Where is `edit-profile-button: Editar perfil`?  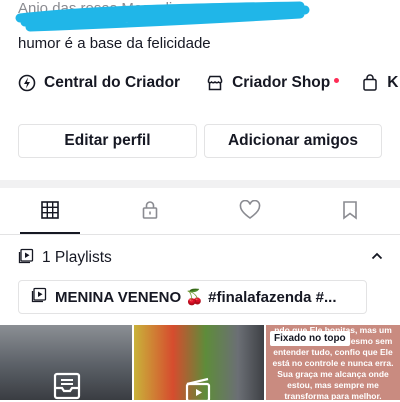
edit-profile-button: Editar perfil is located at coordinates (107, 141).